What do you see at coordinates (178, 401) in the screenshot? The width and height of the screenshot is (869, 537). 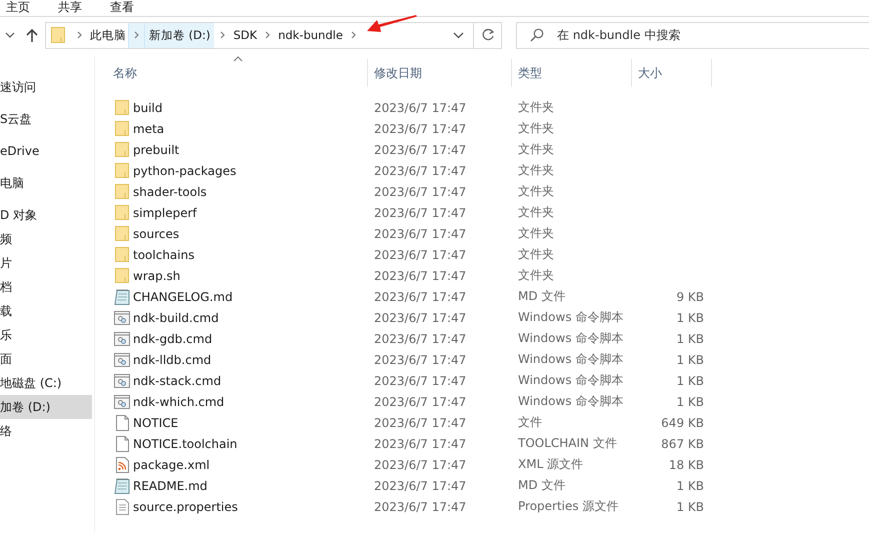 I see `file-name: ndk-which.cmd` at bounding box center [178, 401].